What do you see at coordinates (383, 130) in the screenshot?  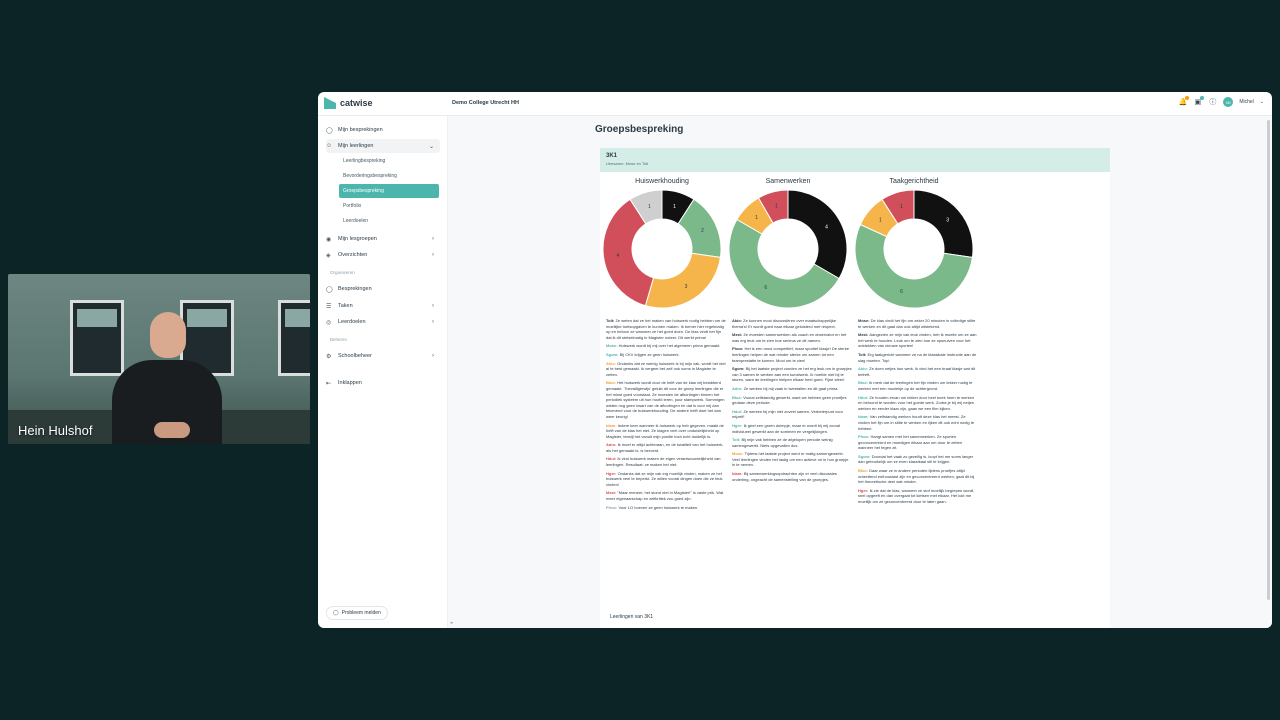 I see `sidebar-item-mijn-besprekingen: ◯ Mijn besprekingen` at bounding box center [383, 130].